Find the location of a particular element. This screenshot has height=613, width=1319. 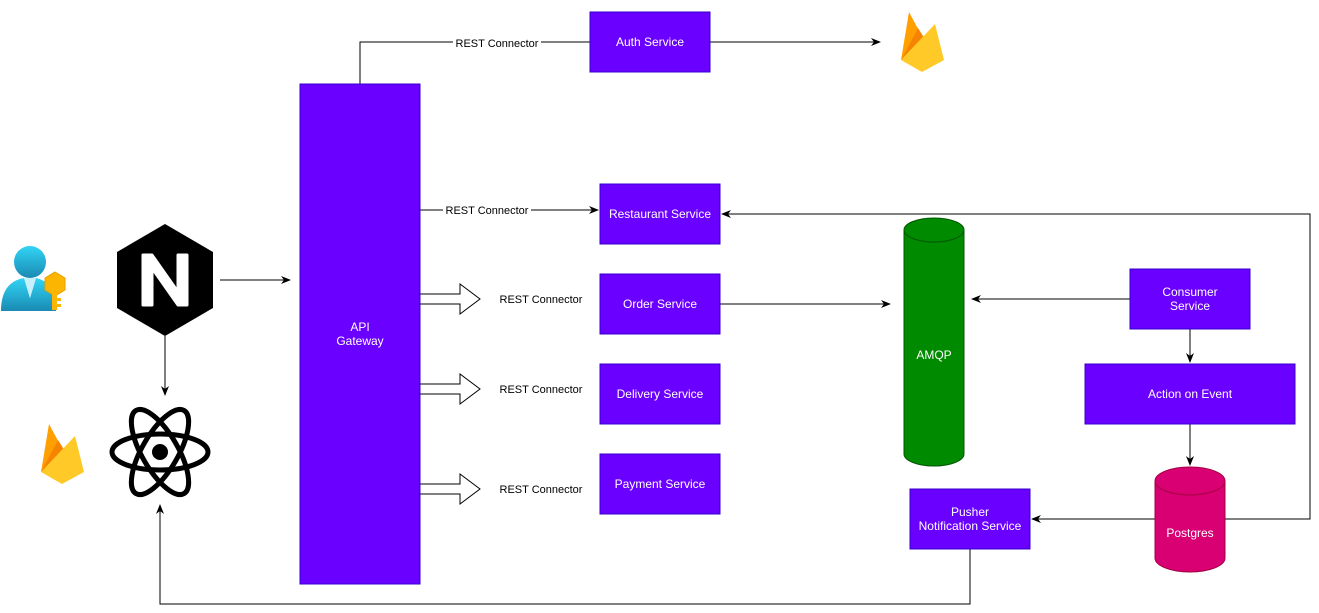

svg-text: API is located at coordinates (359, 327).